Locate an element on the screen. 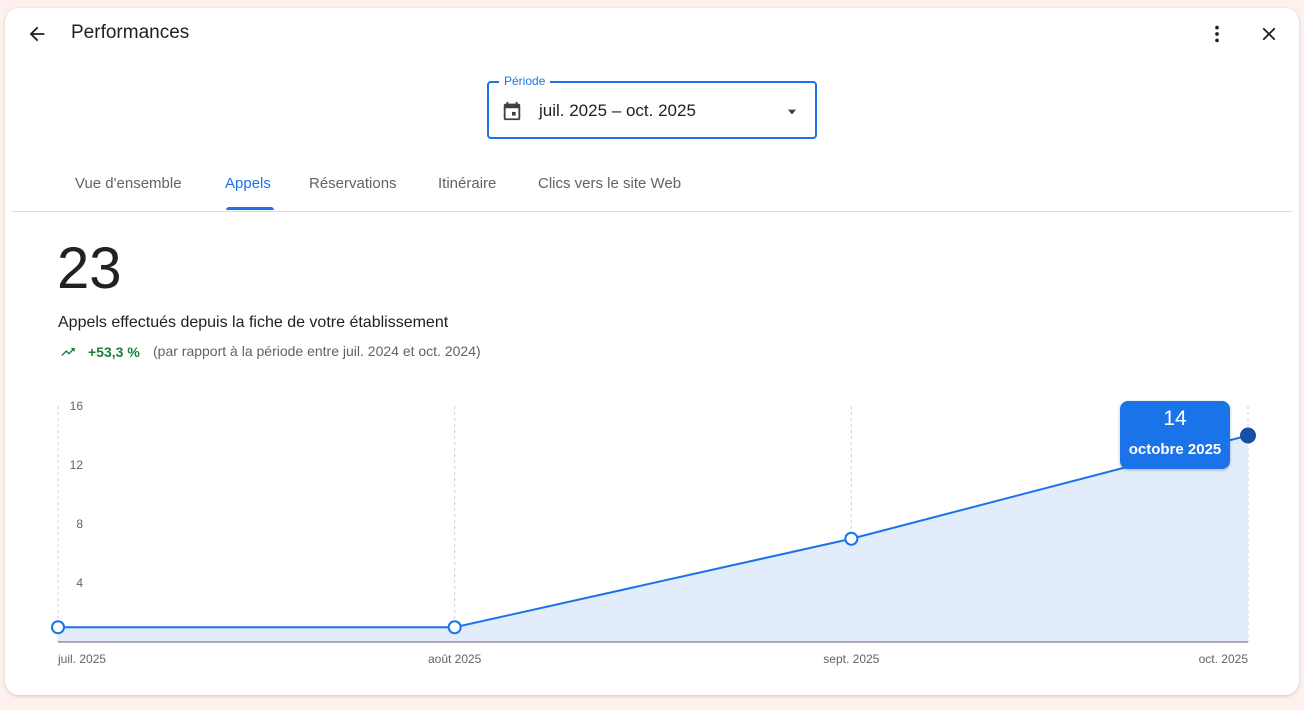  tooltip-value: 14 is located at coordinates (1175, 418).